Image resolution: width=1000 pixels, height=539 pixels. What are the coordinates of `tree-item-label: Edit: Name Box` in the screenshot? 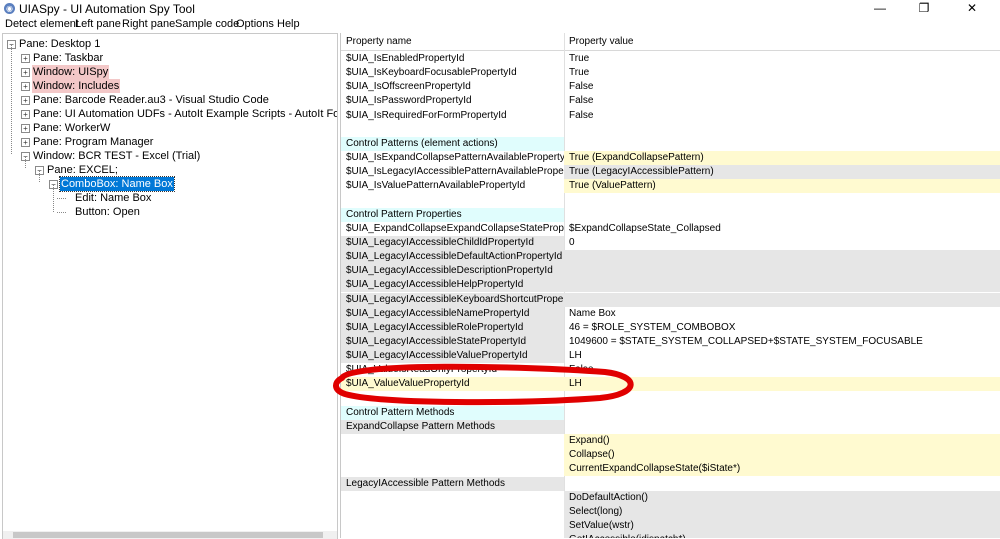 It's located at (113, 198).